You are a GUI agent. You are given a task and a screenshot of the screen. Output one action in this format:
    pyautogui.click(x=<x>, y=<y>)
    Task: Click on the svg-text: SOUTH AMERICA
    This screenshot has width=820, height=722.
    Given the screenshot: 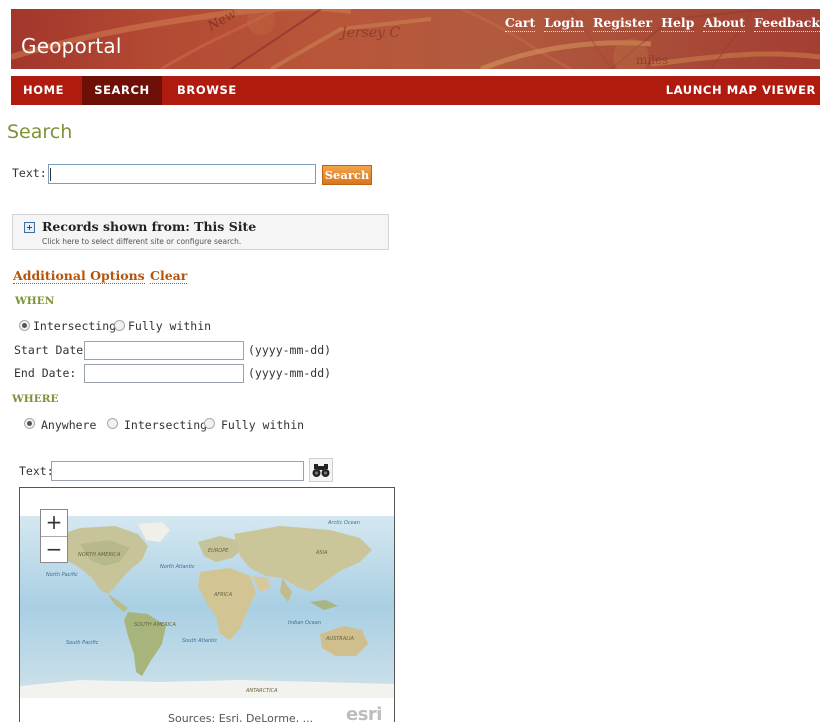 What is the action you would take?
    pyautogui.click(x=155, y=625)
    